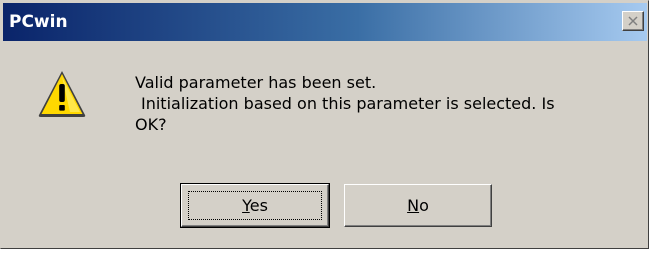 The height and width of the screenshot is (255, 651). I want to click on yes-button: Yes, so click(255, 205).